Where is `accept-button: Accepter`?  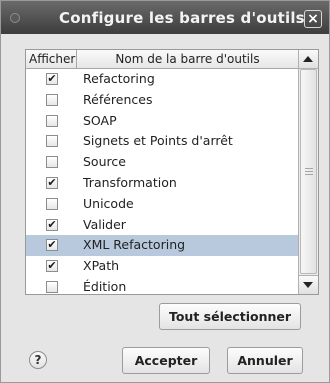 accept-button: Accepter is located at coordinates (166, 360).